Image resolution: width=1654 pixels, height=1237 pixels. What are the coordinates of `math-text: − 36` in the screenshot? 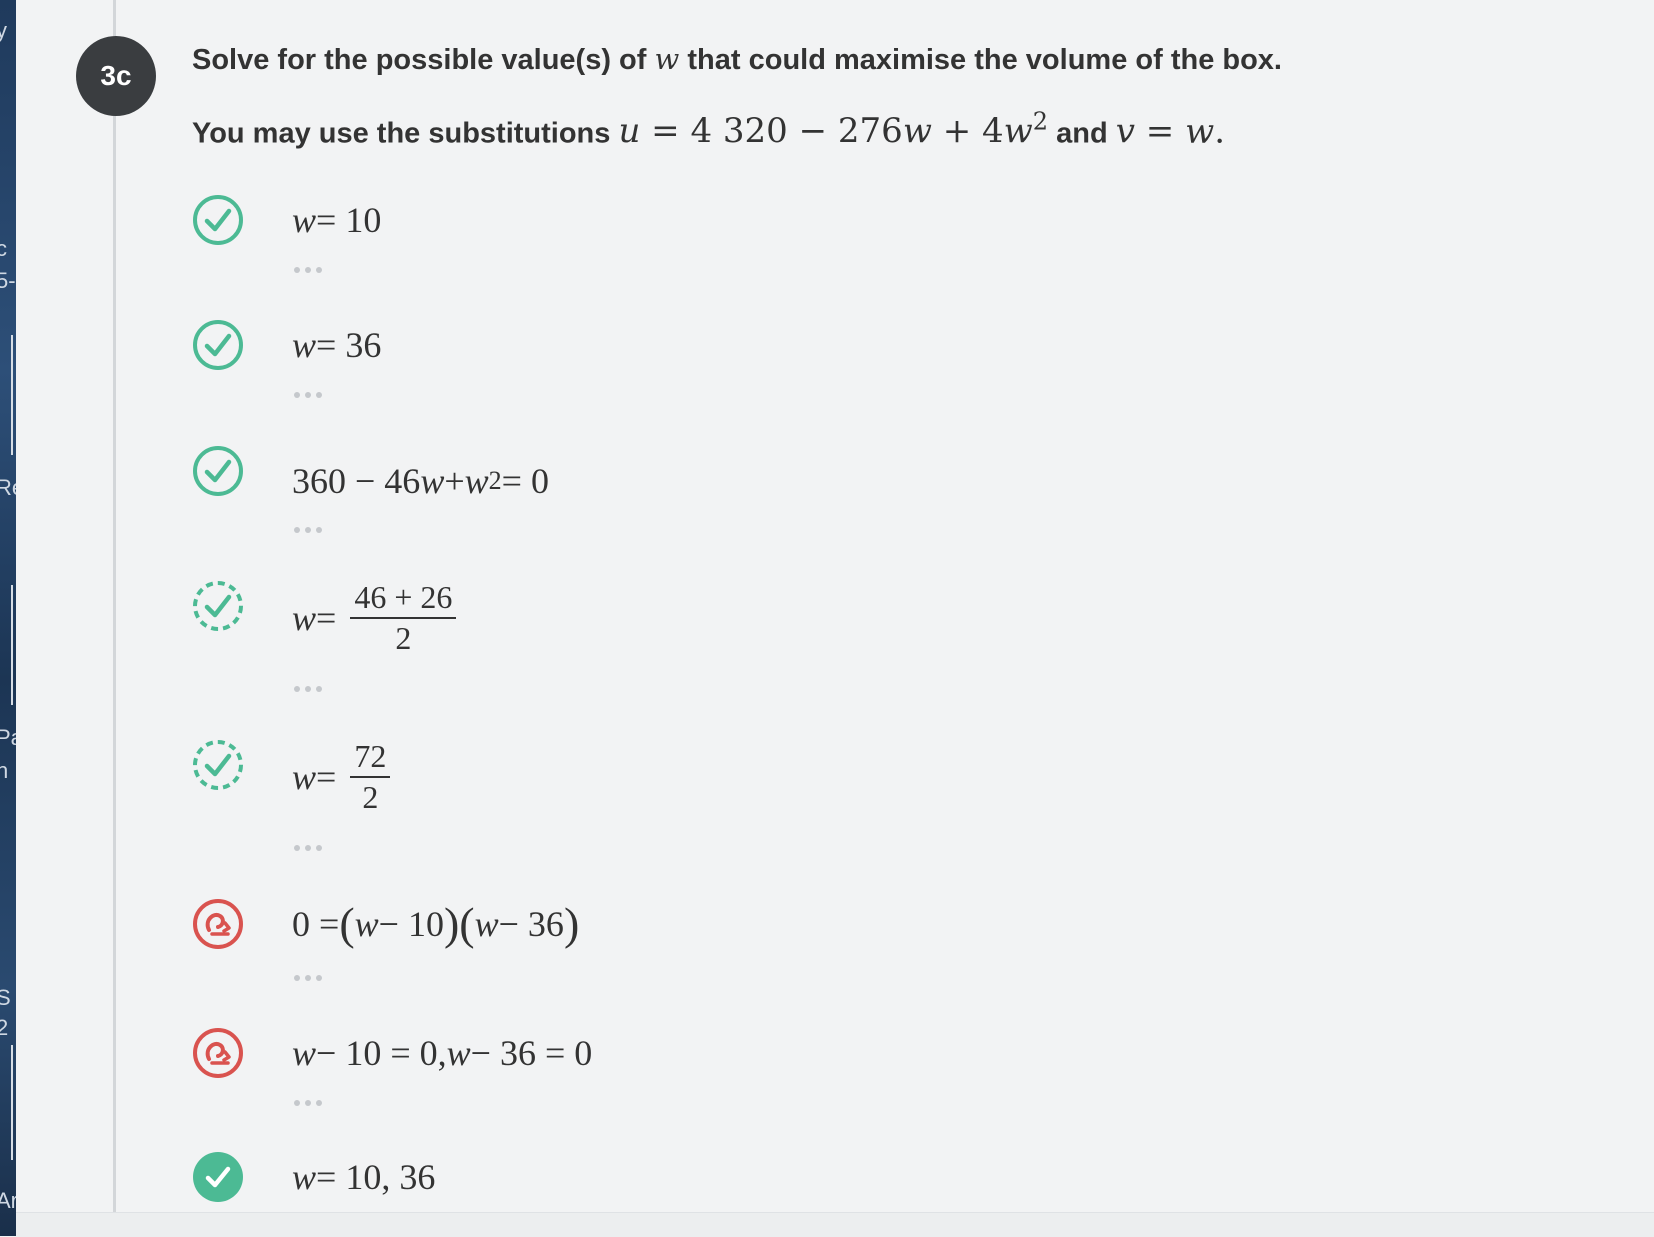 It's located at (531, 924).